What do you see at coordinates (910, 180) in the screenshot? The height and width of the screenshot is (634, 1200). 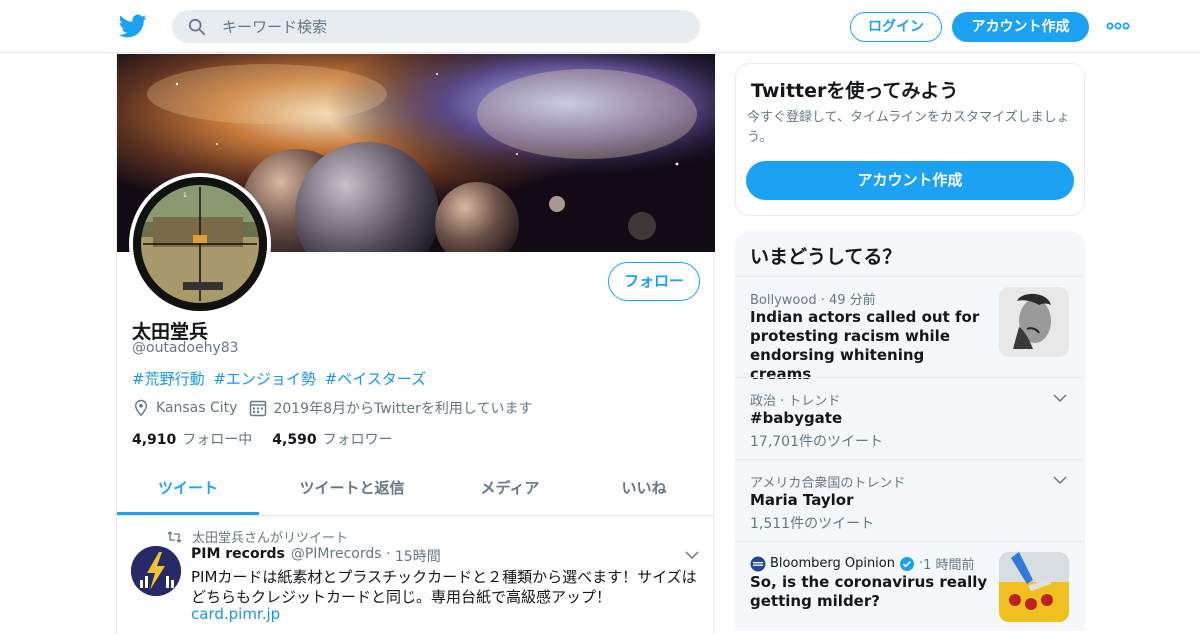 I see `signup-card-button: アカウント作成` at bounding box center [910, 180].